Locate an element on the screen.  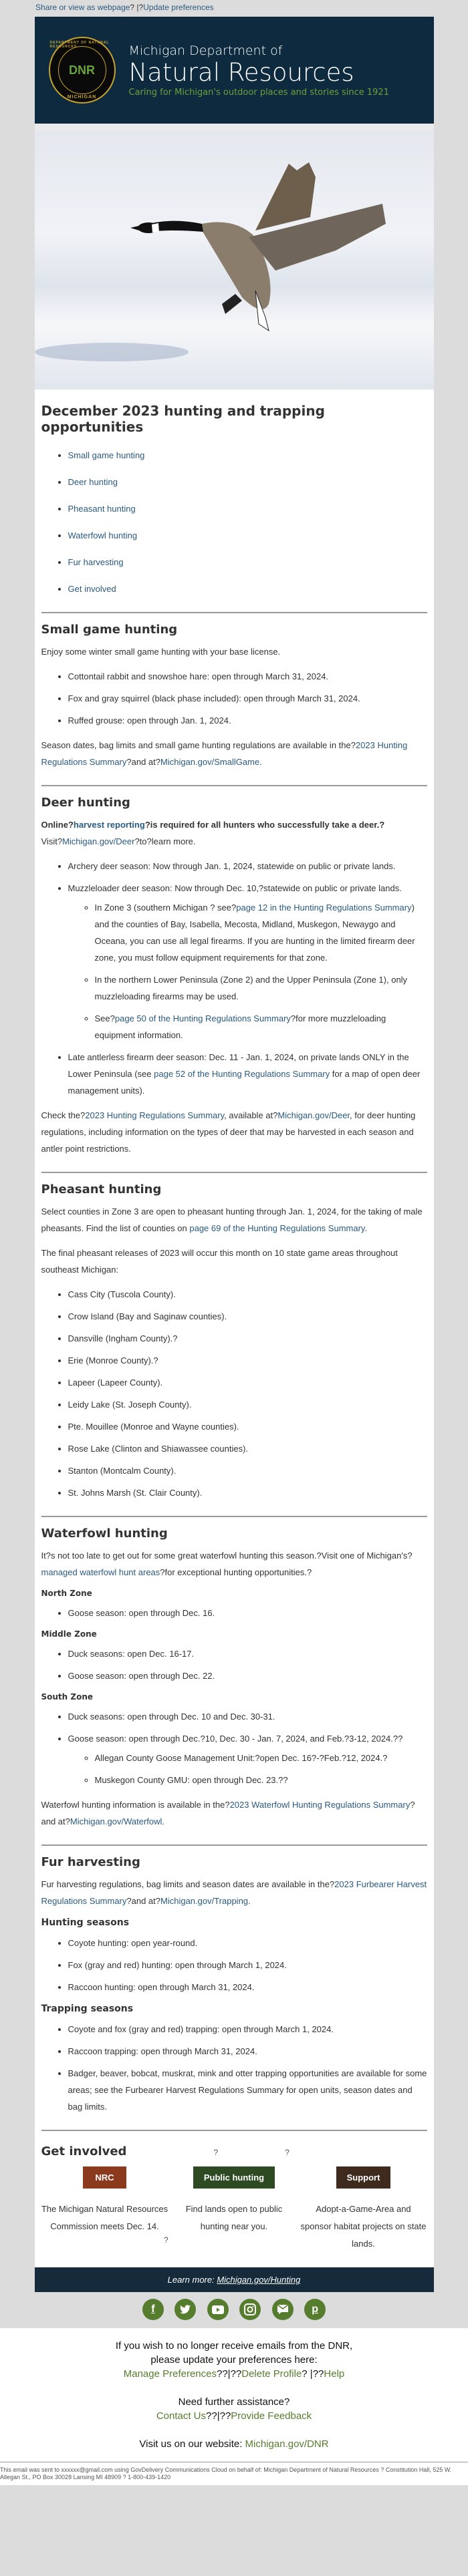
provide-feedback-link: Provide Feedback is located at coordinates (271, 2416).